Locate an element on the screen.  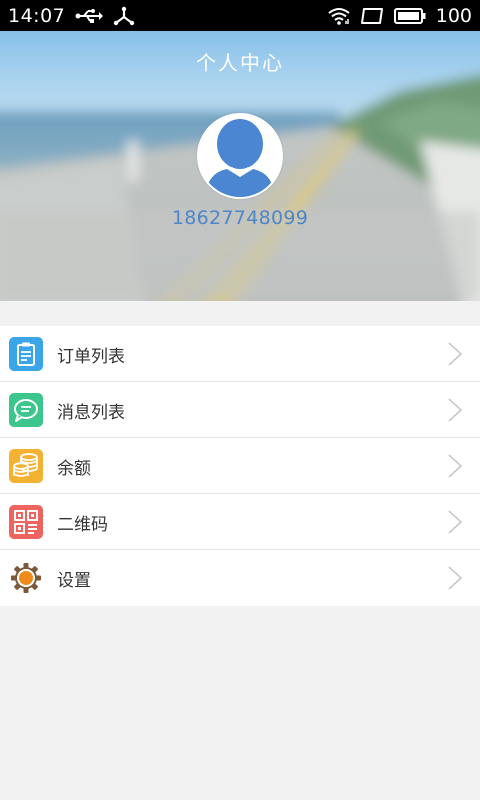
menu-item-label: 消息列表 is located at coordinates (91, 413).